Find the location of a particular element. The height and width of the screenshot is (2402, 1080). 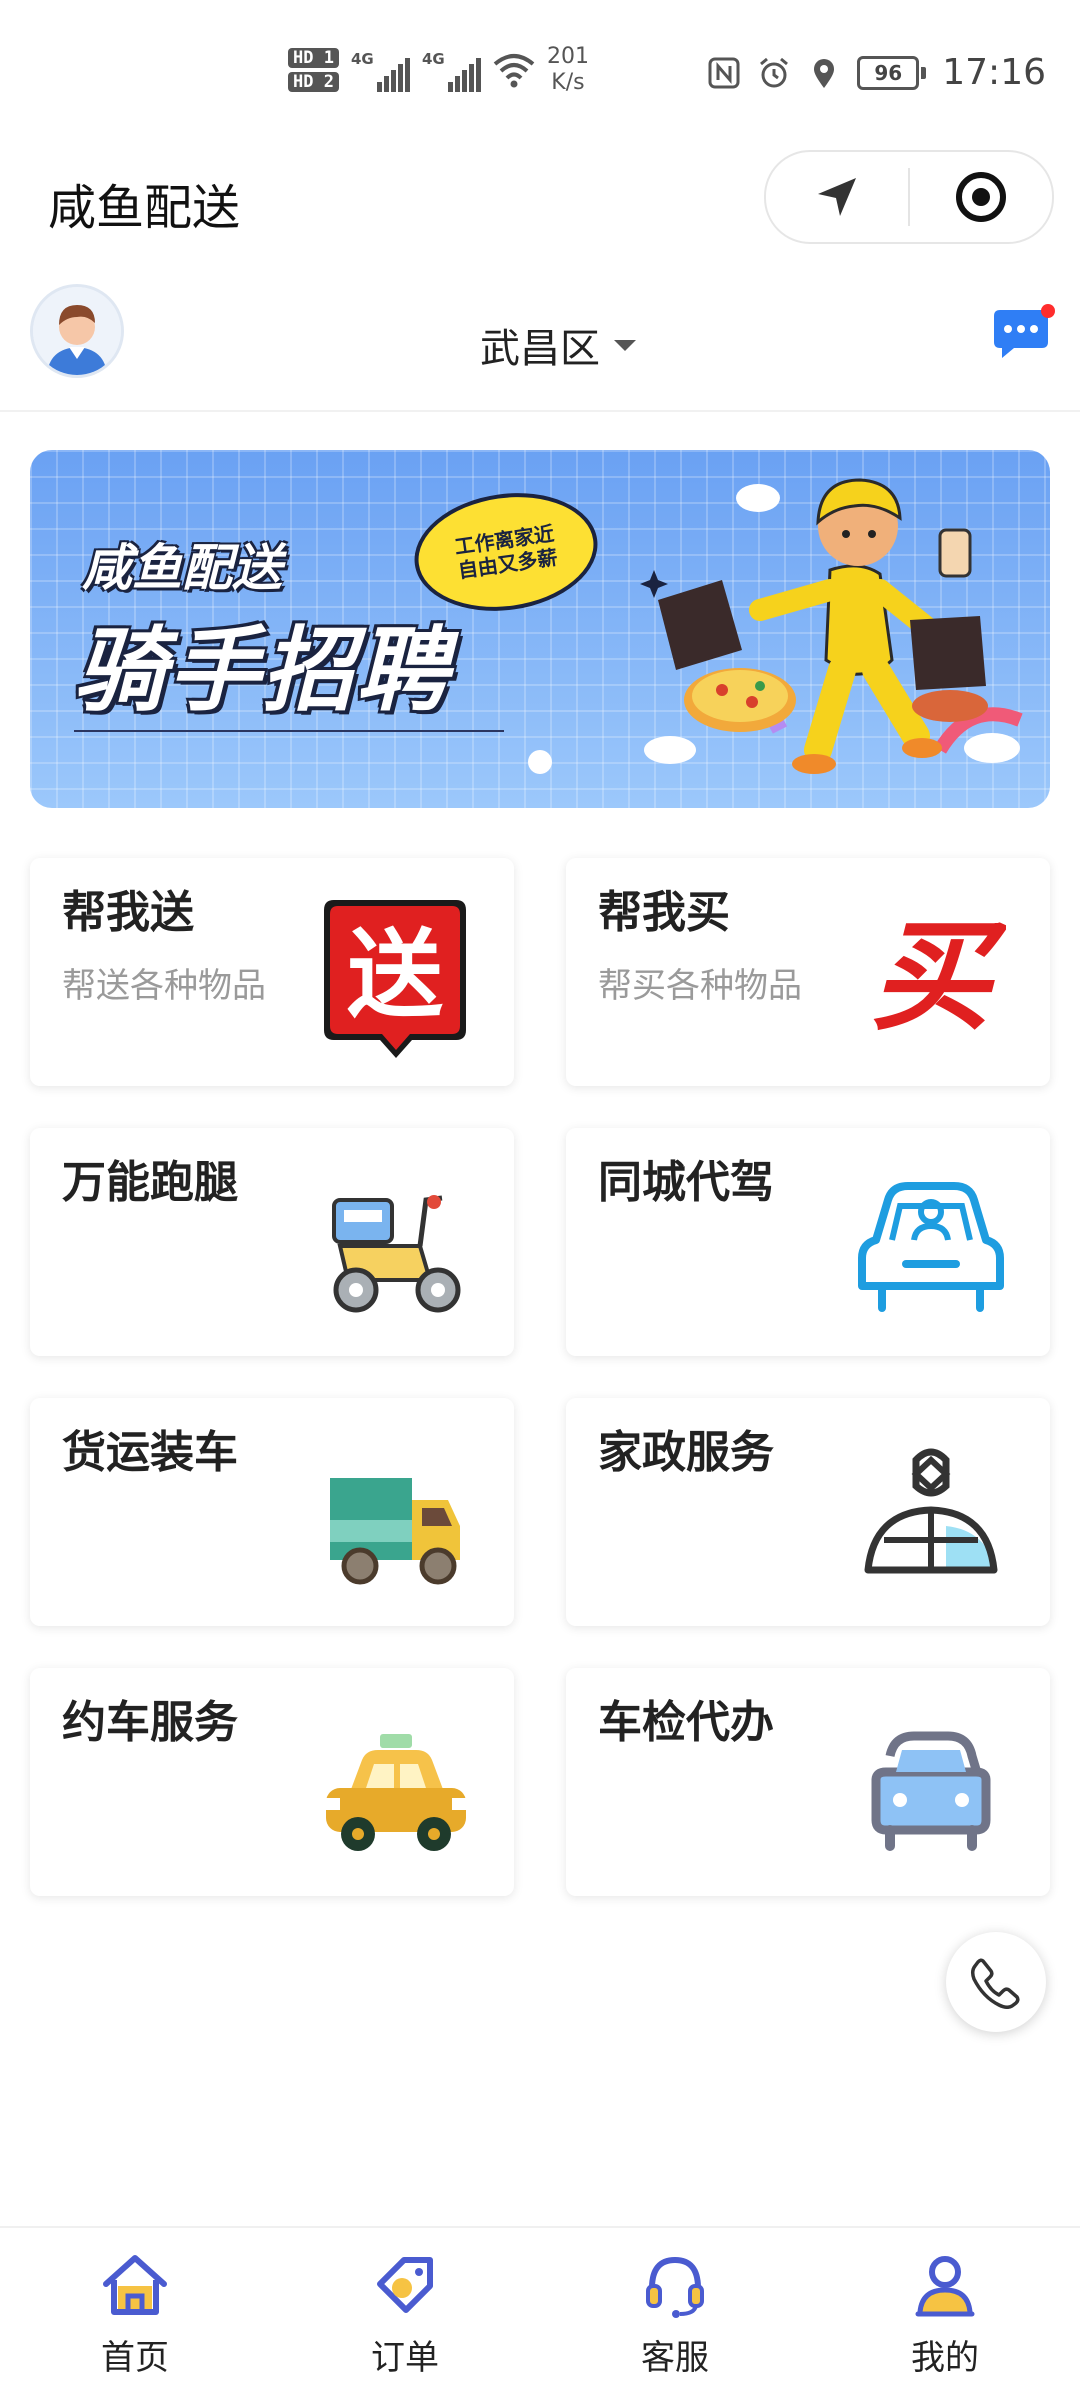

status-left: HD 1 HD 2 4G 4G 201 K/s is located at coordinates (438, 70).